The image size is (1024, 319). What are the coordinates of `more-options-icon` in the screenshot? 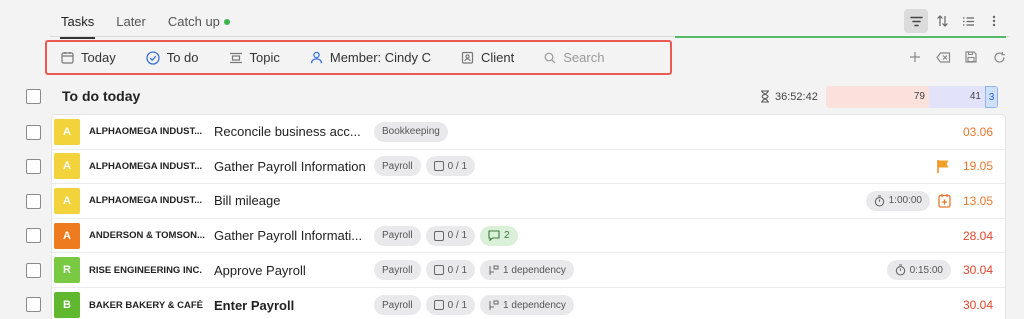 It's located at (994, 21).